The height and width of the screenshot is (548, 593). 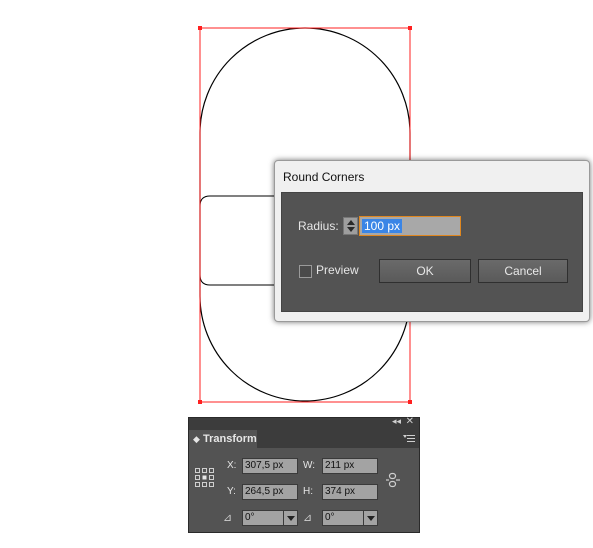 What do you see at coordinates (523, 271) in the screenshot?
I see `cancel-button: Cancel` at bounding box center [523, 271].